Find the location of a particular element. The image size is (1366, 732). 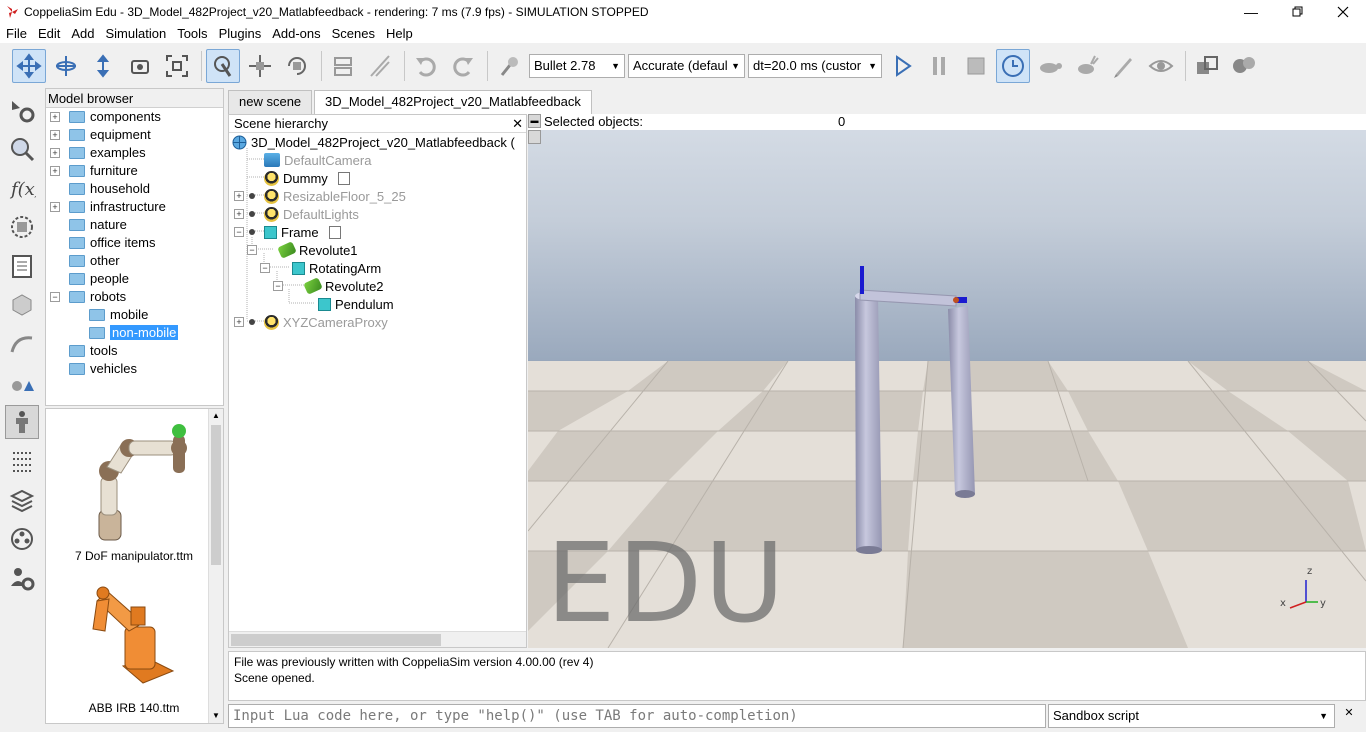

visualization-icon is located at coordinates (1161, 66).